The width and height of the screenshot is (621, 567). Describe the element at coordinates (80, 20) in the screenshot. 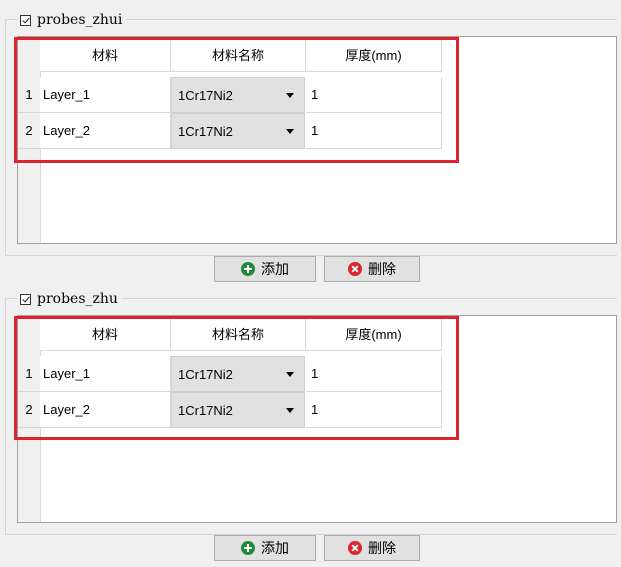

I see `group-title-label: probes_zhui` at that location.